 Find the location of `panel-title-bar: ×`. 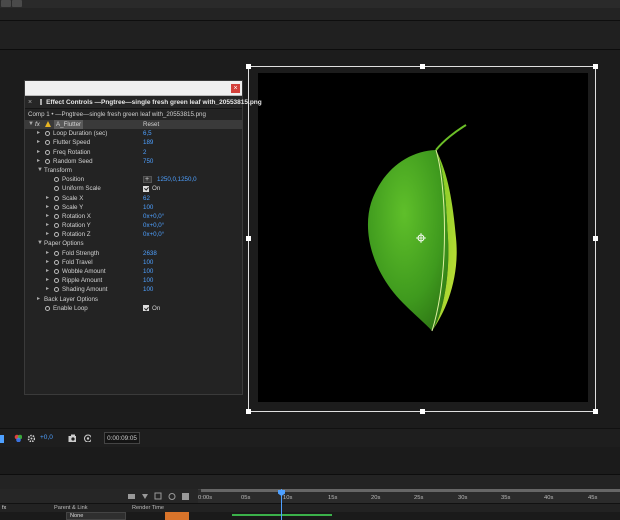

panel-title-bar: × is located at coordinates (133, 88).